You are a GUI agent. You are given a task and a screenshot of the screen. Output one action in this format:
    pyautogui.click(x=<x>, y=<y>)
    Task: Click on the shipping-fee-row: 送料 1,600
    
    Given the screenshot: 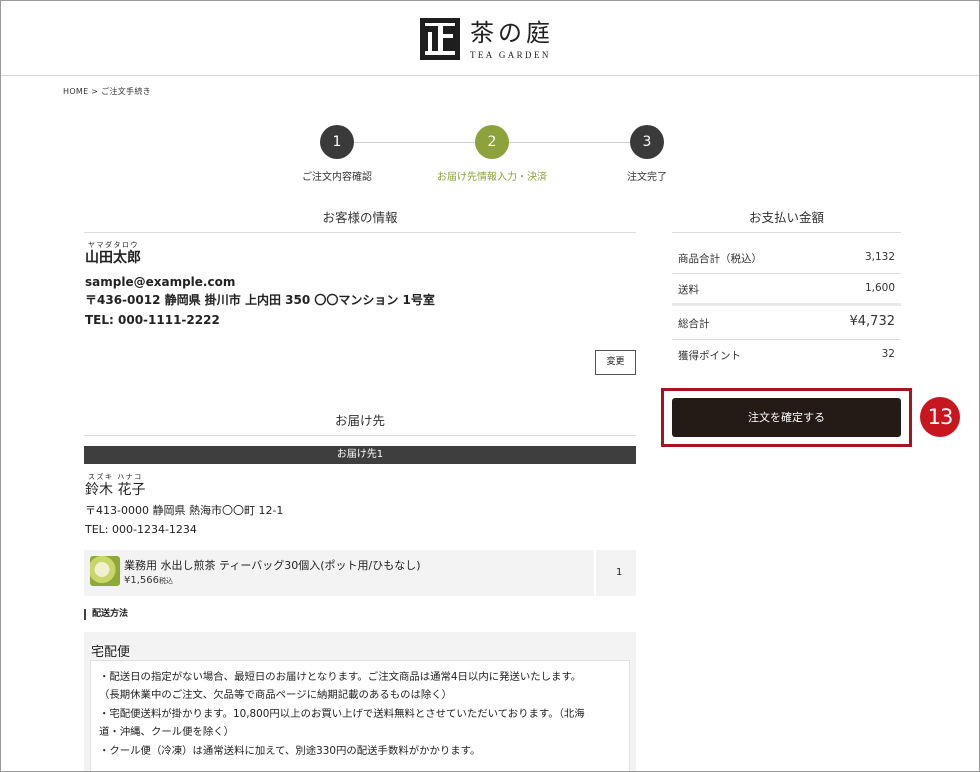 What is the action you would take?
    pyautogui.click(x=786, y=288)
    